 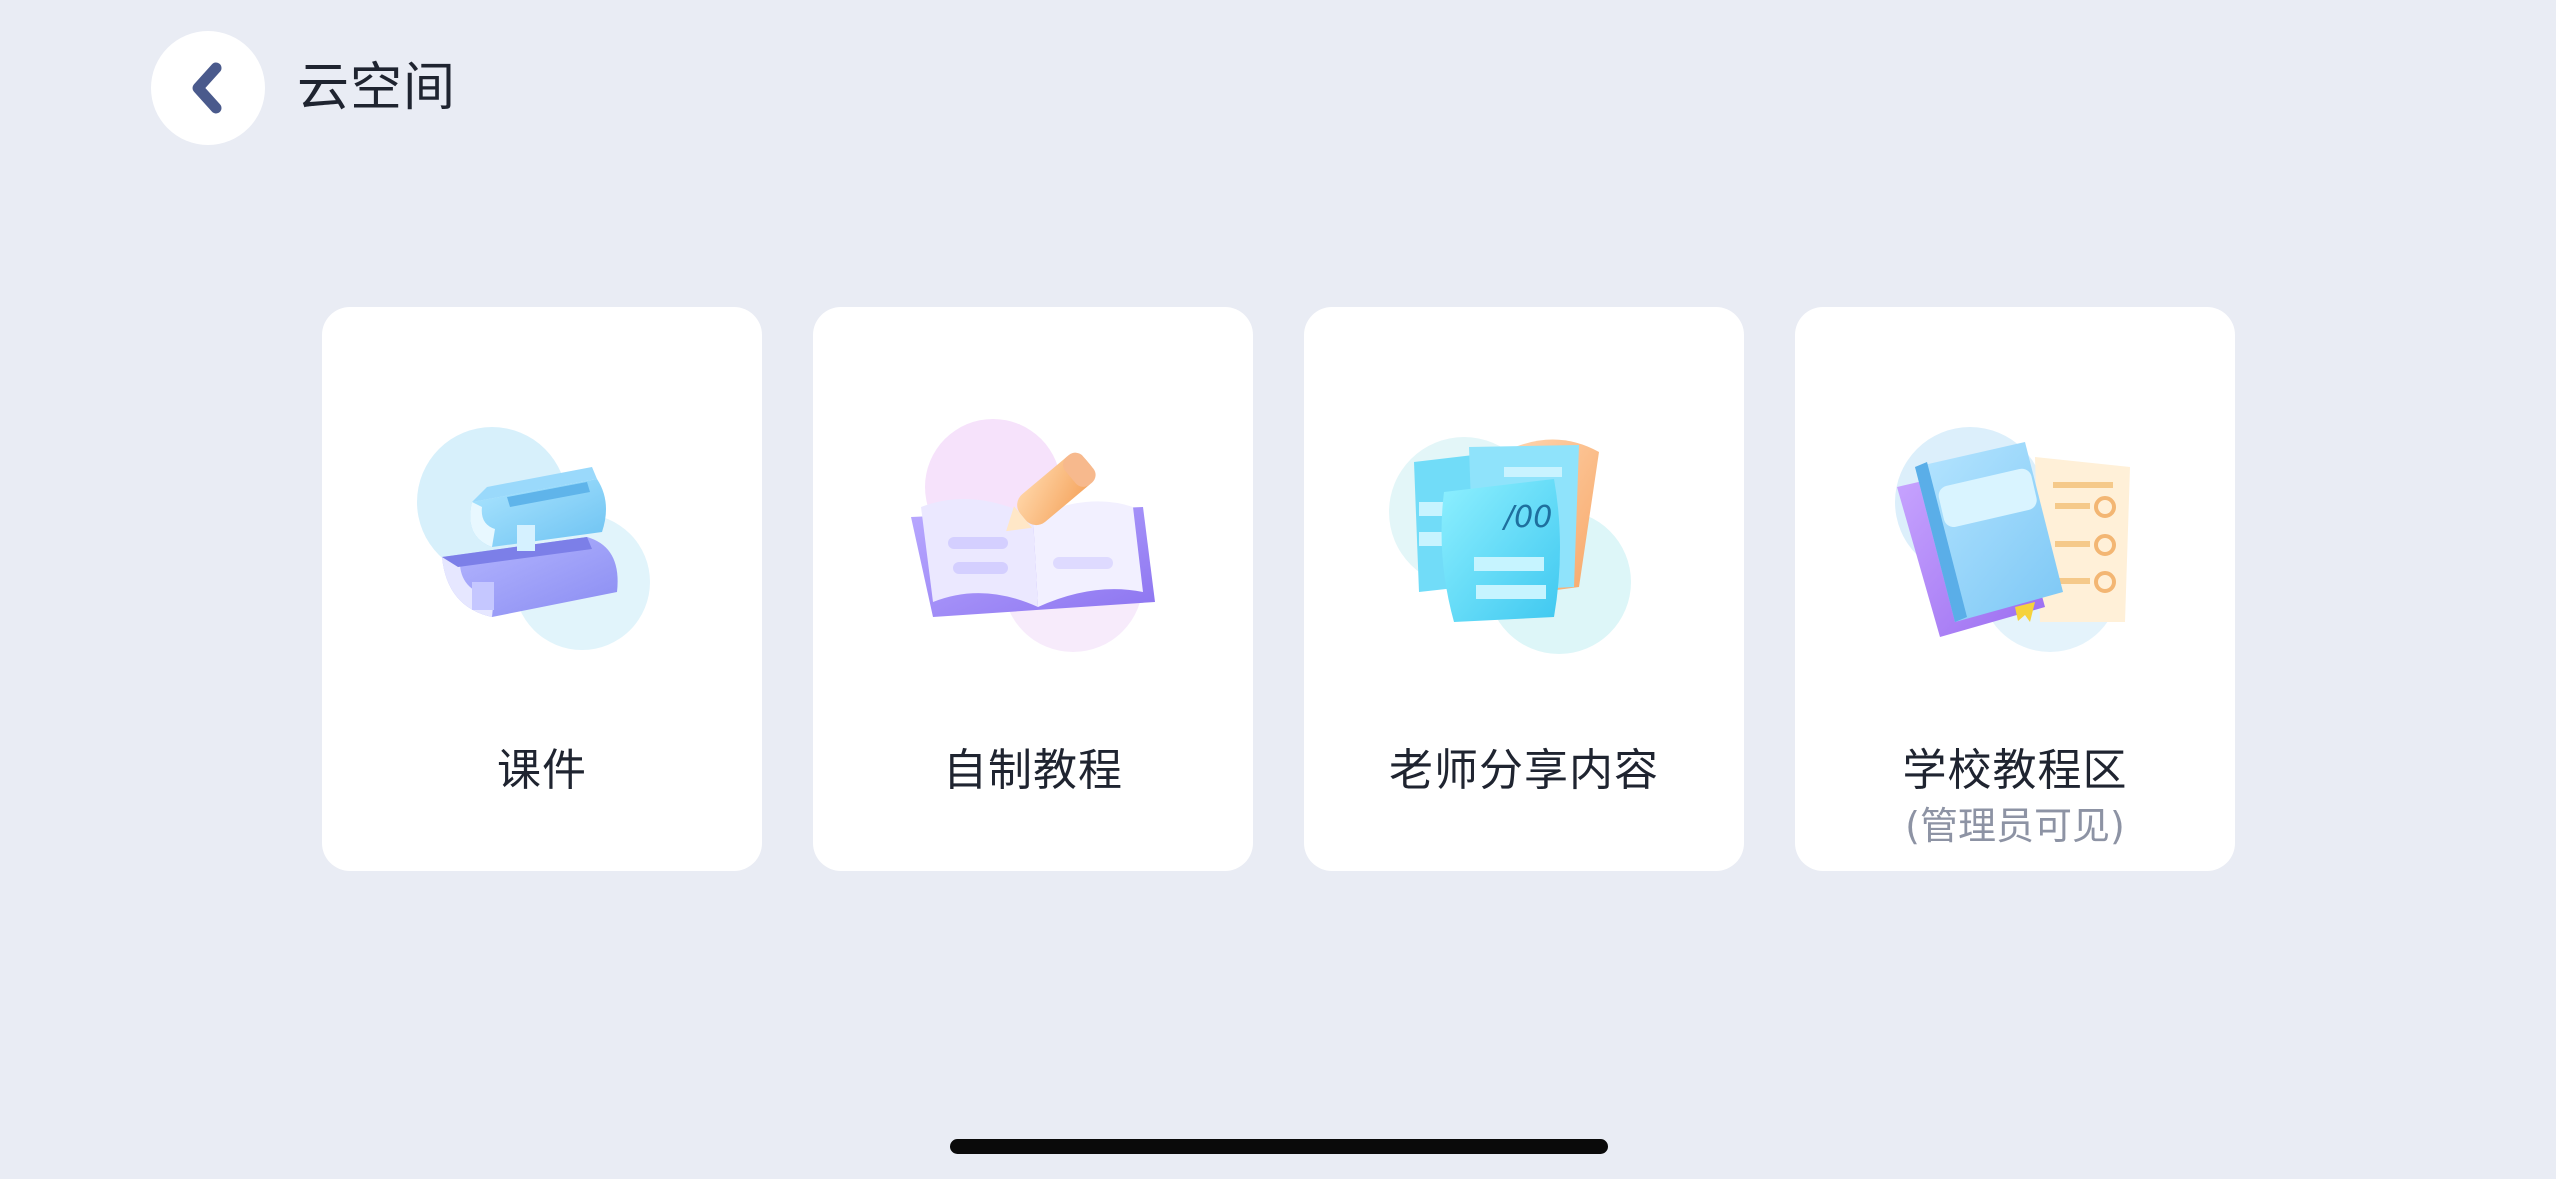 I want to click on chevron-left-icon, so click(x=207, y=88).